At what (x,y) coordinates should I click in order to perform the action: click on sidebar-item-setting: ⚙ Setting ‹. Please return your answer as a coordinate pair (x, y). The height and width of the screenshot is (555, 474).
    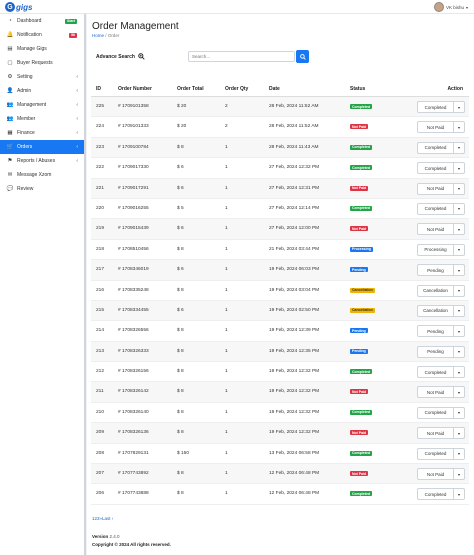
    Looking at the image, I should click on (42, 77).